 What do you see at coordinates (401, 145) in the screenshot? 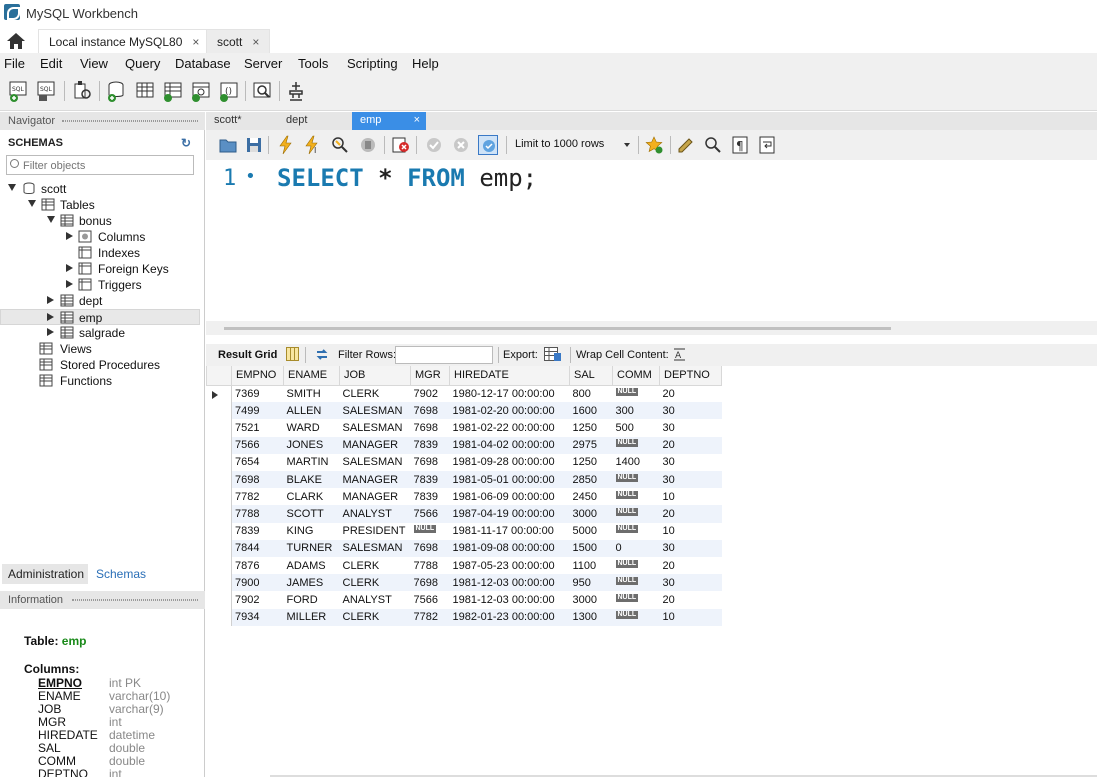
I see `stop-on-error-icon` at bounding box center [401, 145].